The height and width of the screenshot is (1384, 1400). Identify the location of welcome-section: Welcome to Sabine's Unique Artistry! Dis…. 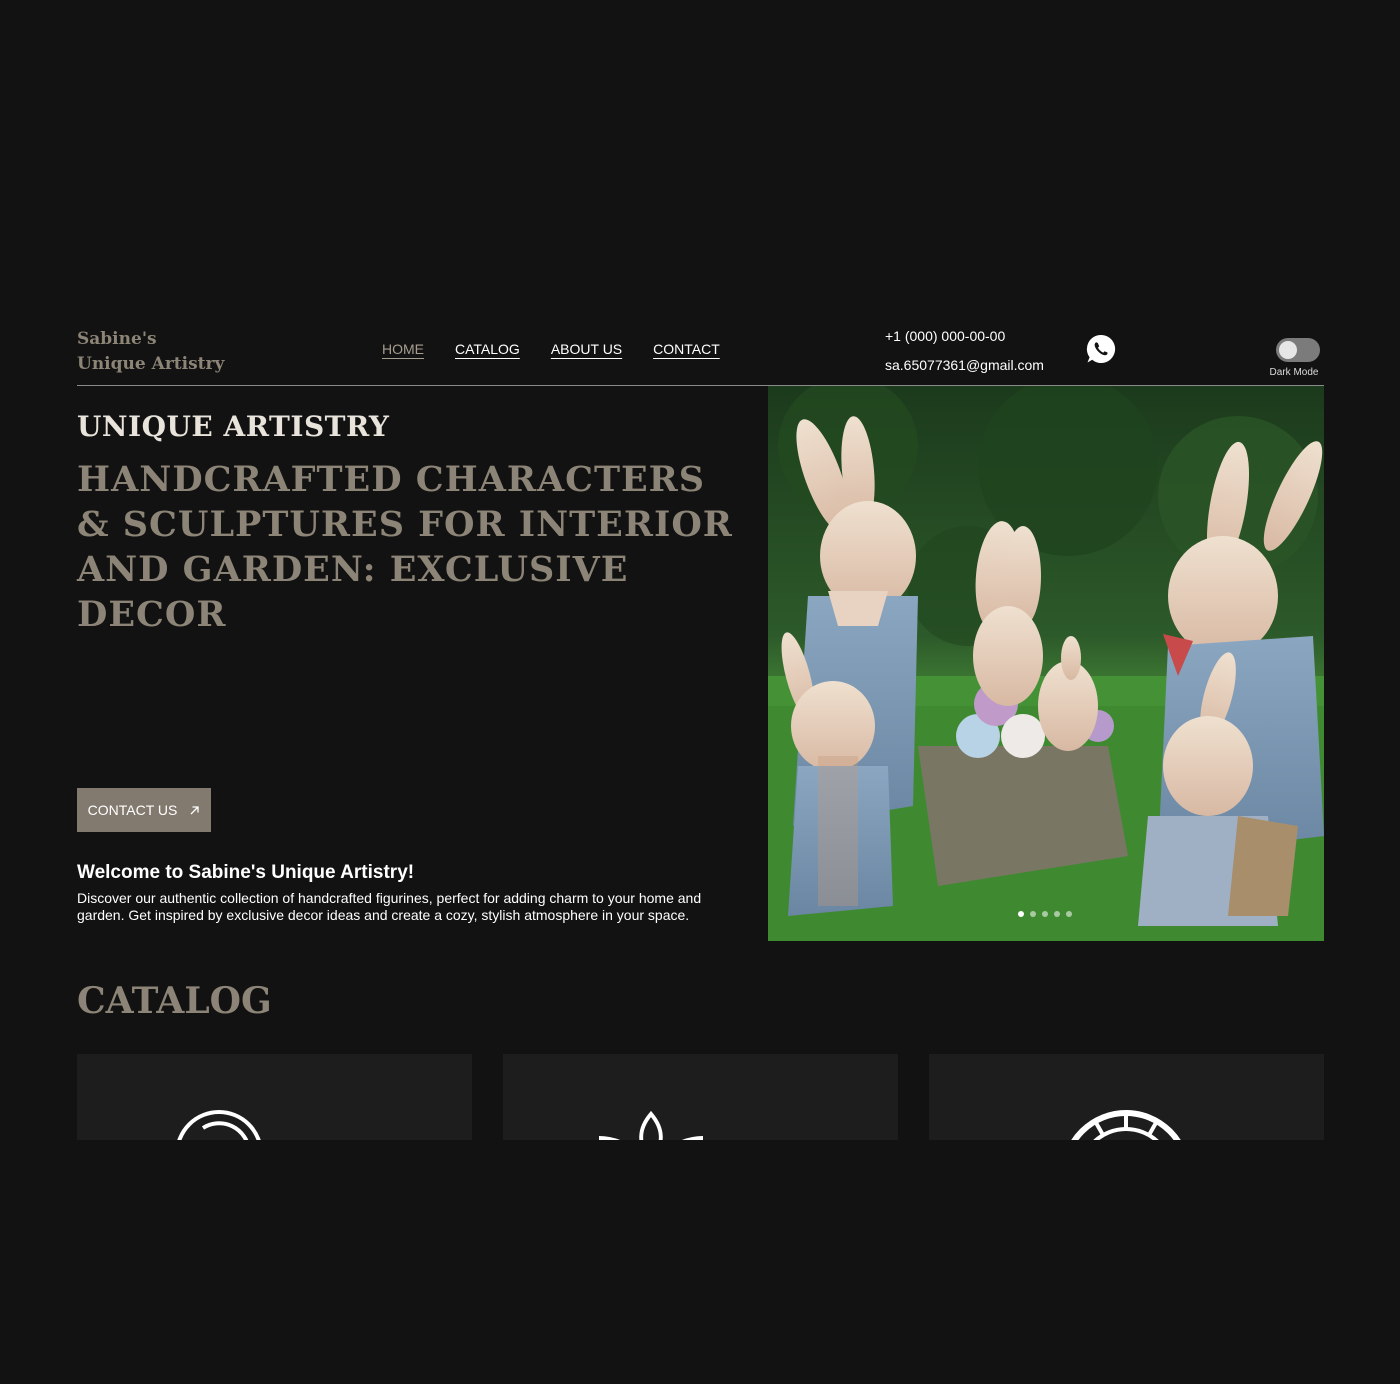
(392, 893).